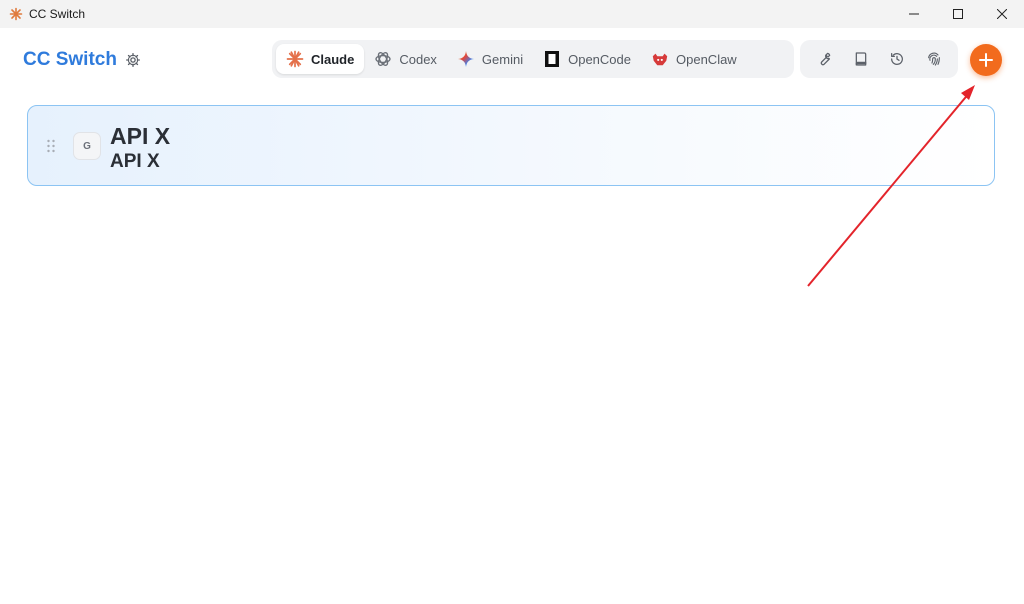  What do you see at coordinates (512, 14) in the screenshot?
I see `title-bar: CC Switch` at bounding box center [512, 14].